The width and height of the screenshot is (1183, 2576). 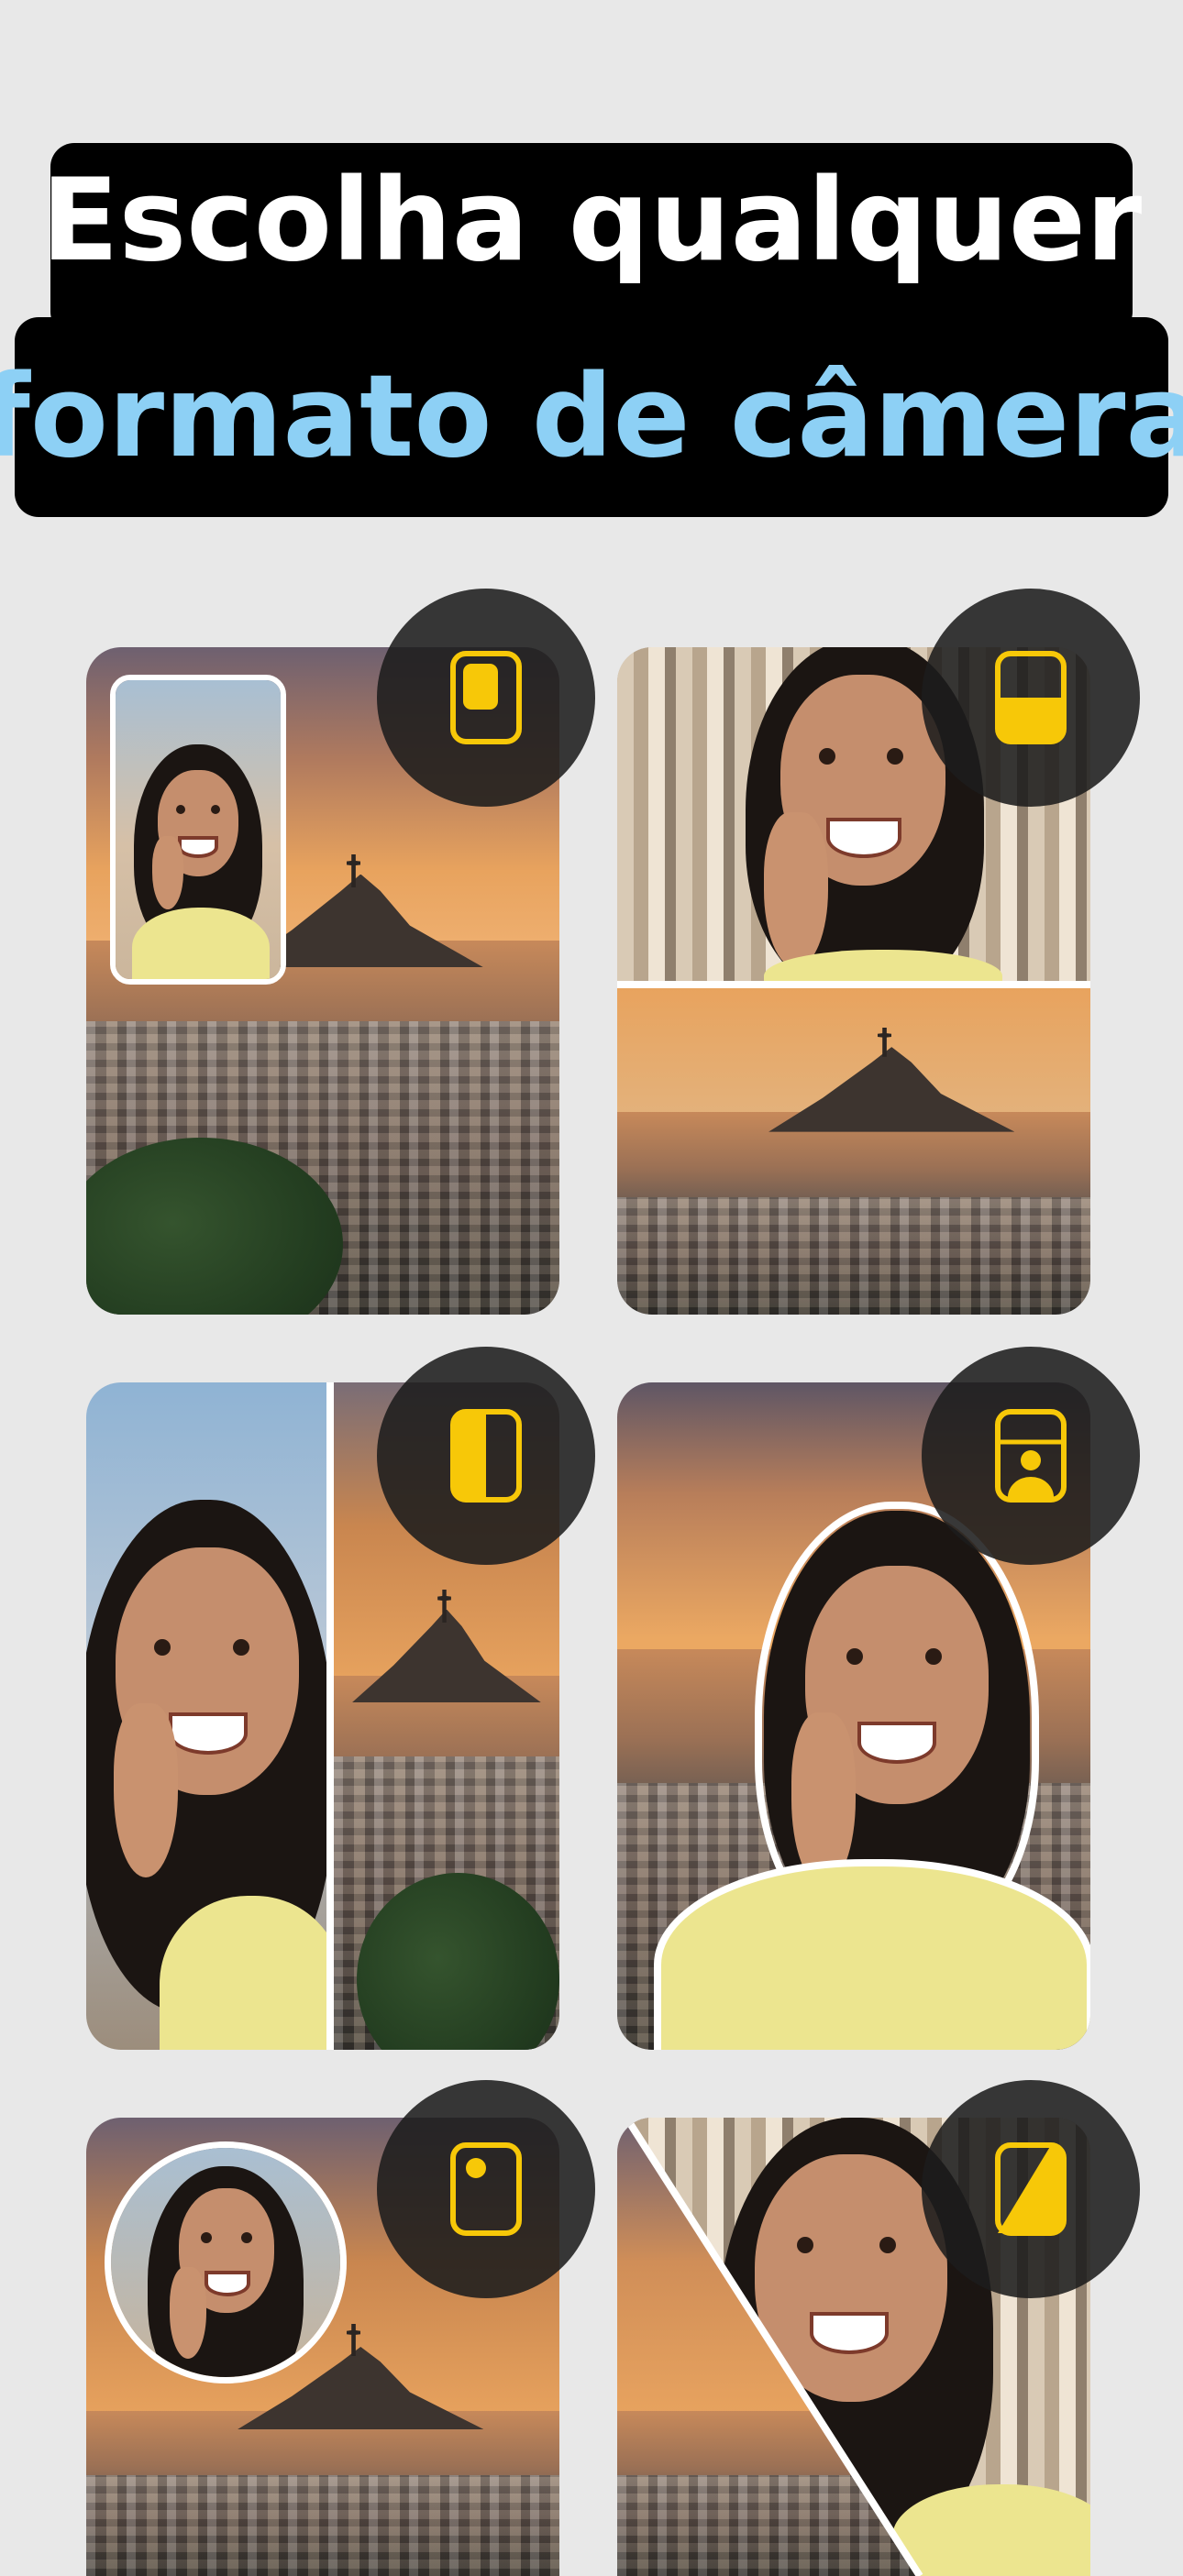 What do you see at coordinates (206, 1716) in the screenshot?
I see `selfie-left-half` at bounding box center [206, 1716].